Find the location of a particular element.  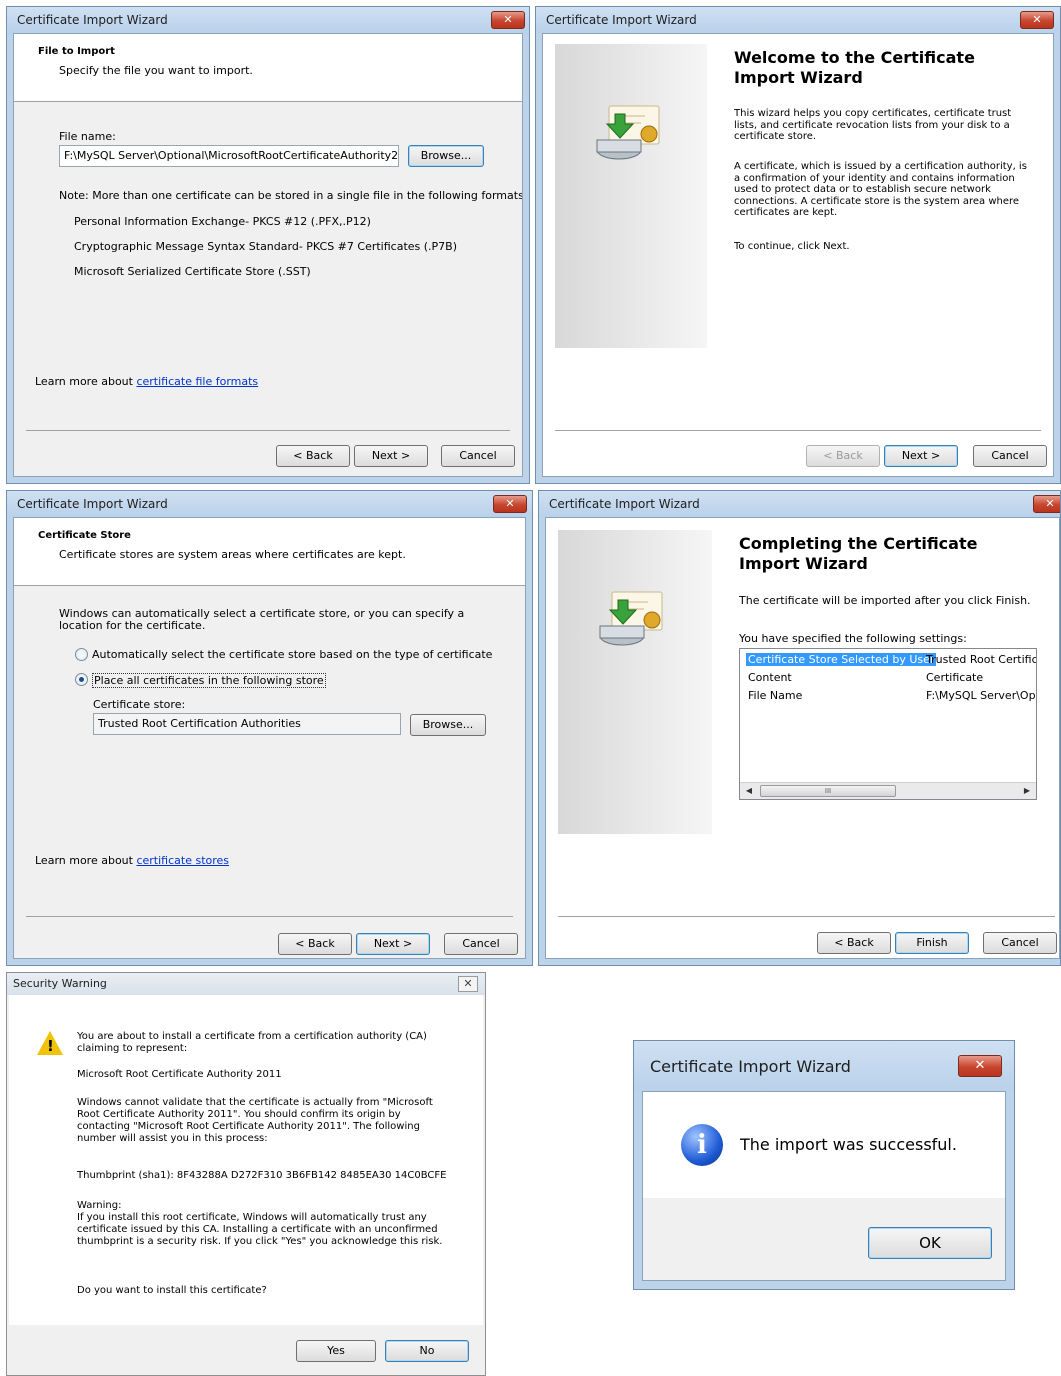

file-name-label: File name: is located at coordinates (87, 136).